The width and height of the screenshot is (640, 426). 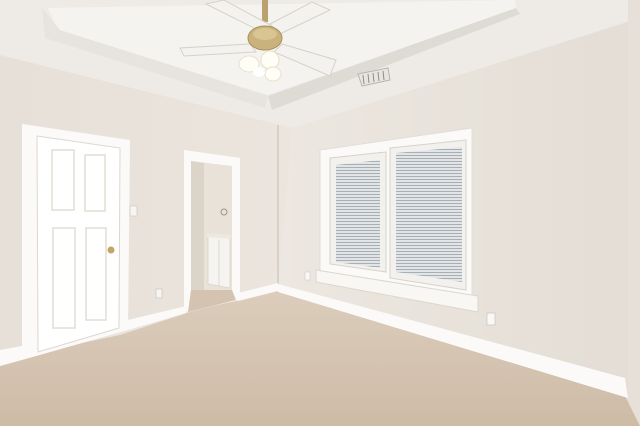 What do you see at coordinates (358, 214) in the screenshot?
I see `window-blind-left` at bounding box center [358, 214].